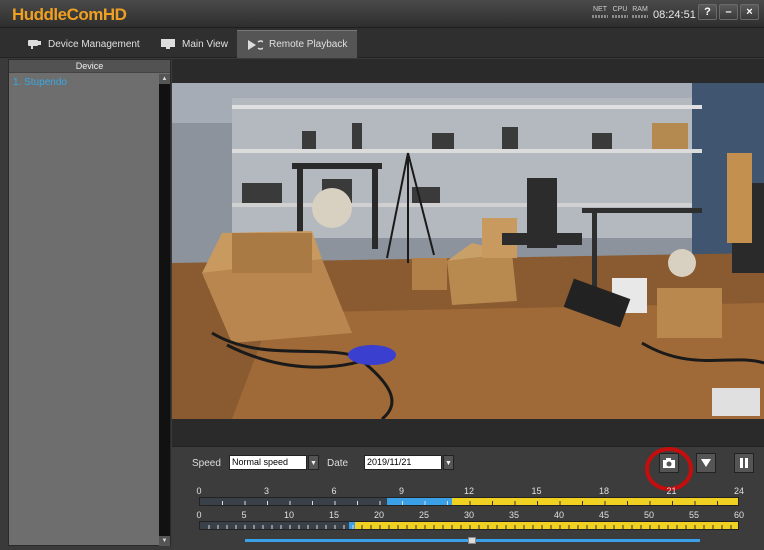 This screenshot has width=764, height=550. I want to click on scroll-up-icon: ▲, so click(164, 79).